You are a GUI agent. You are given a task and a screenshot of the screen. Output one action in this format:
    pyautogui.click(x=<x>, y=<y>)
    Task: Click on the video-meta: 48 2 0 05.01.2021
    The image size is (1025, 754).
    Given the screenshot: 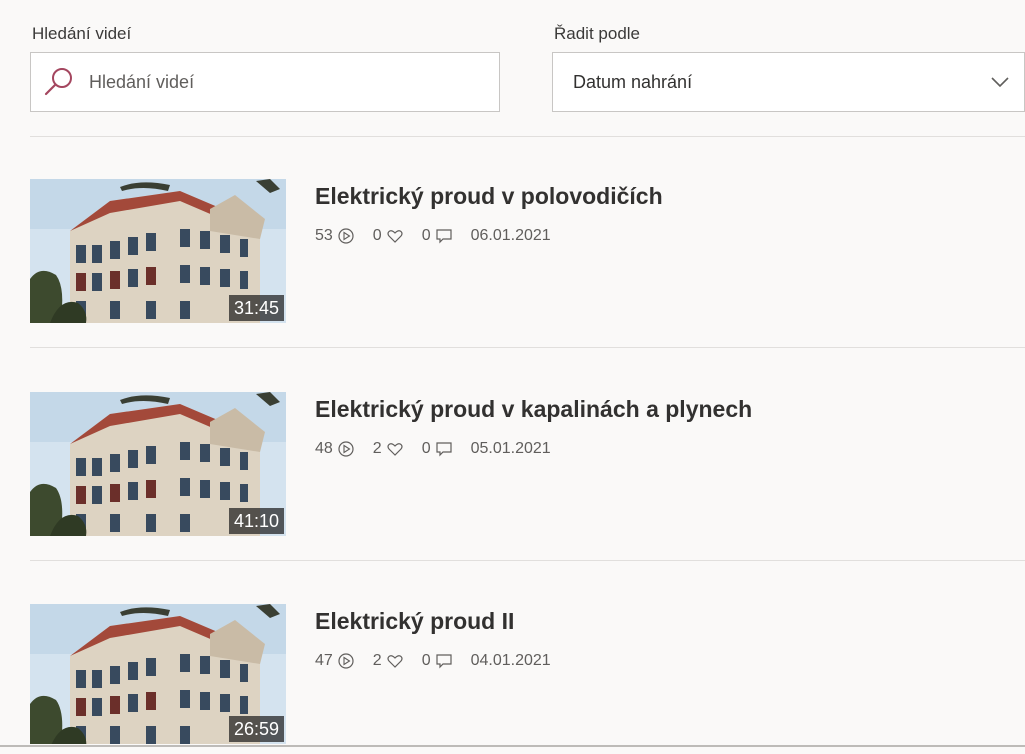 What is the action you would take?
    pyautogui.click(x=433, y=449)
    